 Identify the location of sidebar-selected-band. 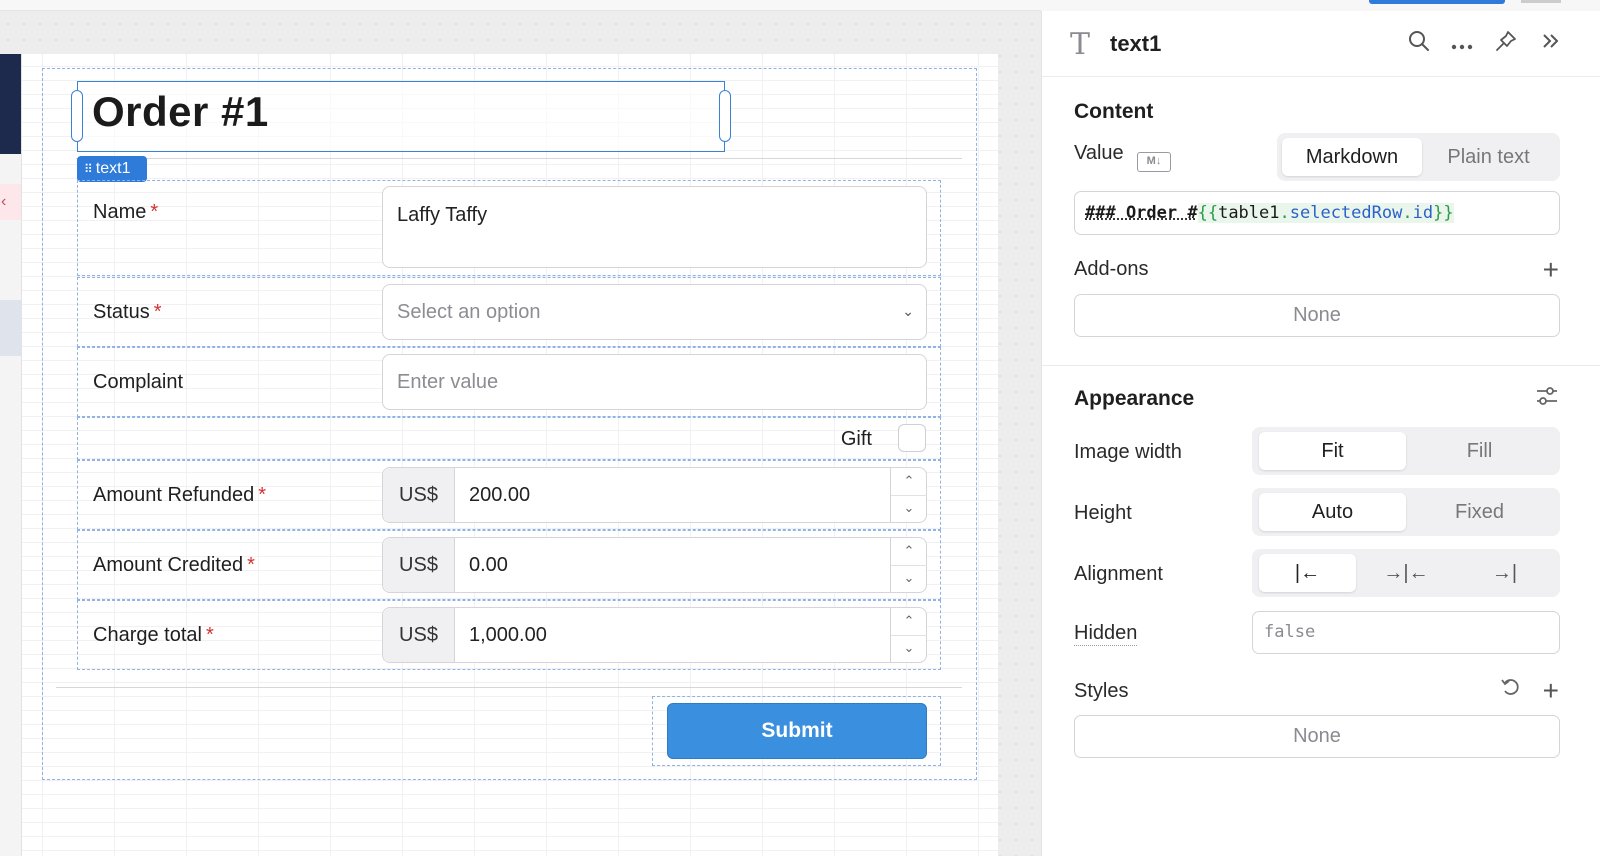
(10, 328).